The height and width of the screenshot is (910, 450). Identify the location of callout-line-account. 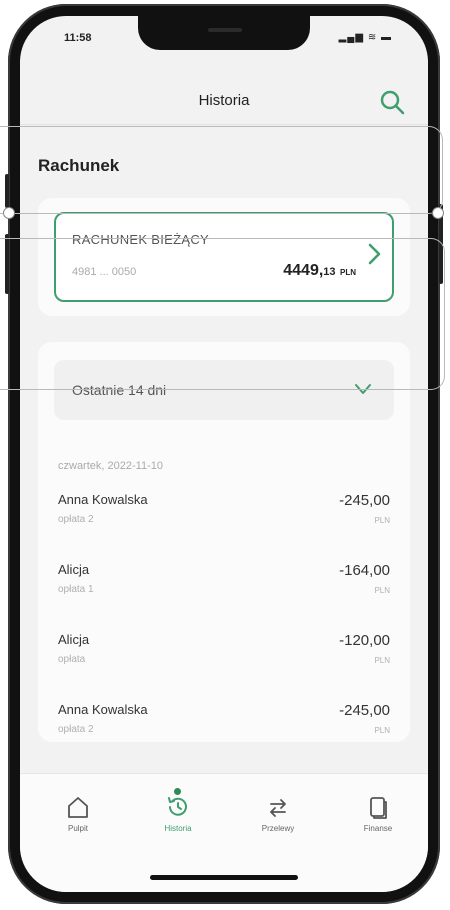
(221, 170).